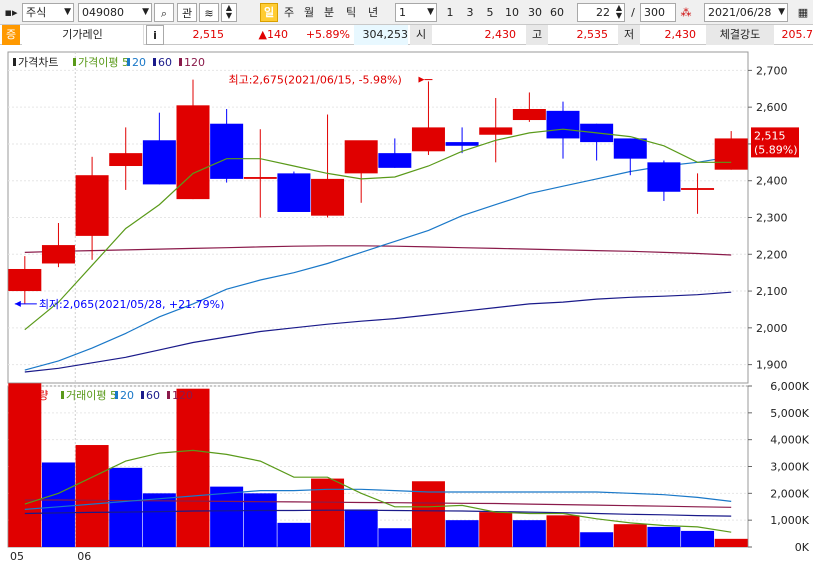  Describe the element at coordinates (535, 12) in the screenshot. I see `interval-30-button: 30` at that location.